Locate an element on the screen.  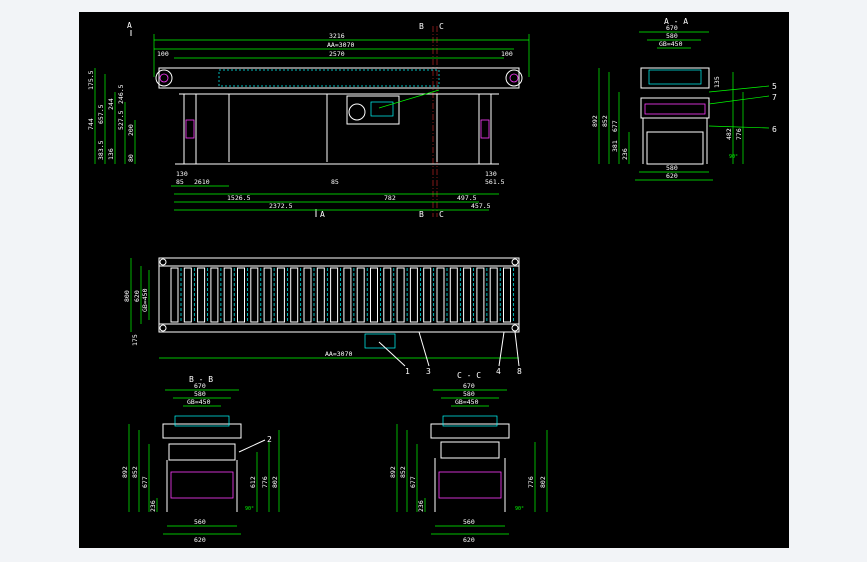
aa-dim-776: 776 is located at coordinates (739, 134).